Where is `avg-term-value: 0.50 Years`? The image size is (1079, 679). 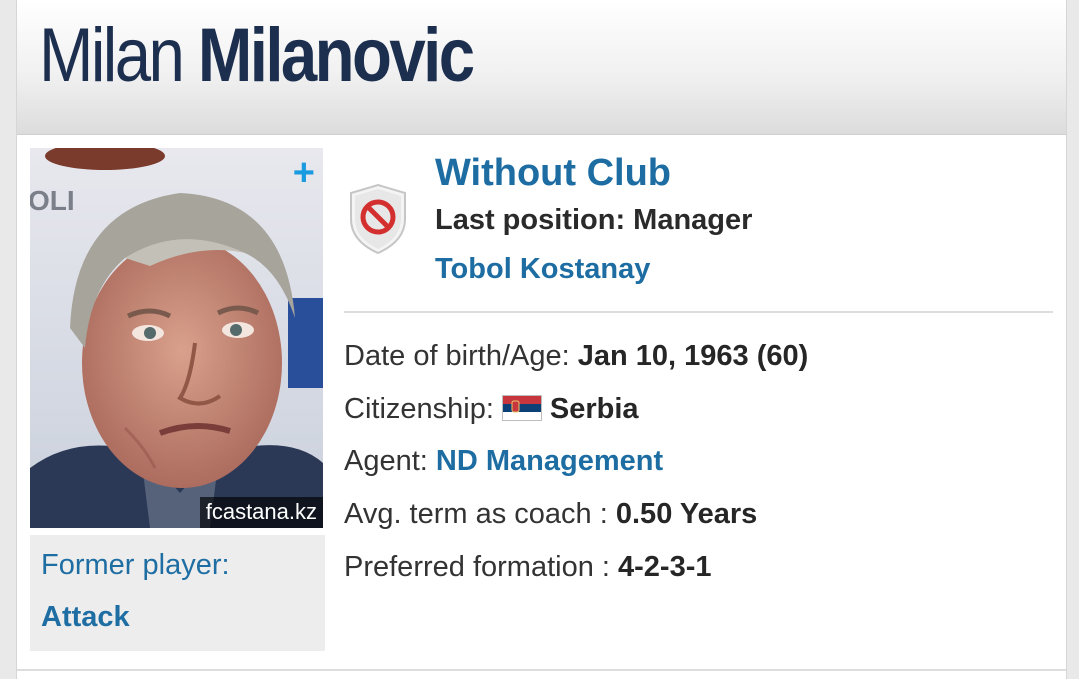
avg-term-value: 0.50 Years is located at coordinates (686, 514).